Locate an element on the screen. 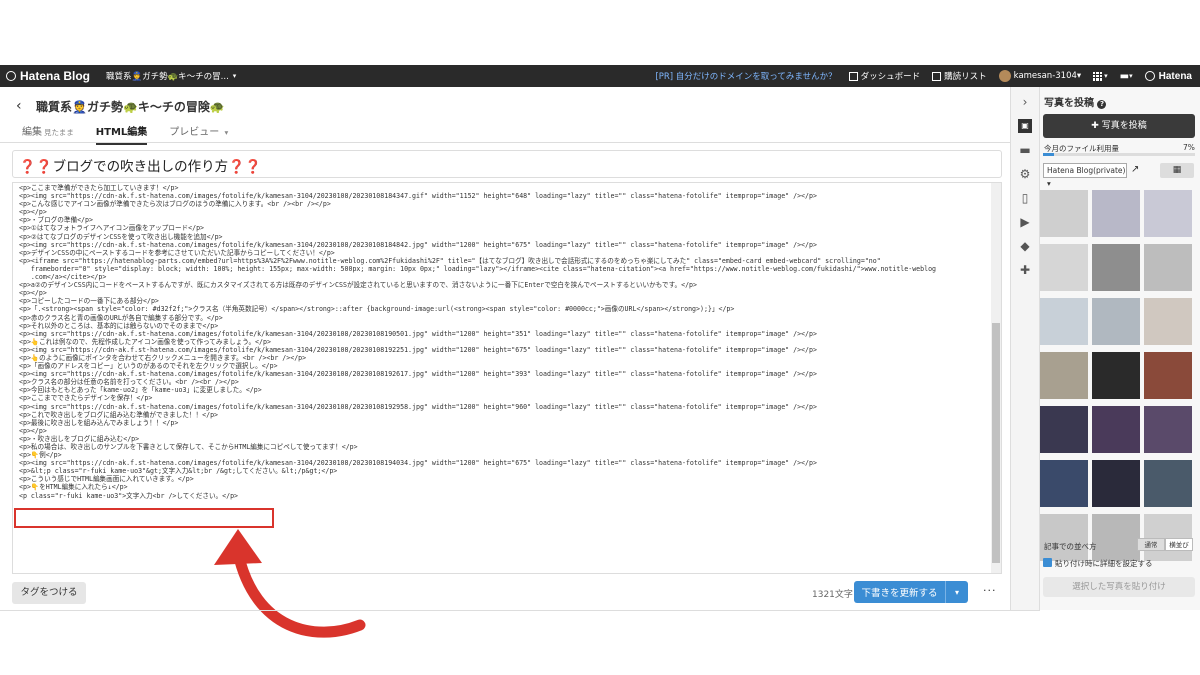 This screenshot has height=675, width=1200. pr-domain-link: [PR] 自分だけのドメインを取ってみませんか？ is located at coordinates (745, 76).